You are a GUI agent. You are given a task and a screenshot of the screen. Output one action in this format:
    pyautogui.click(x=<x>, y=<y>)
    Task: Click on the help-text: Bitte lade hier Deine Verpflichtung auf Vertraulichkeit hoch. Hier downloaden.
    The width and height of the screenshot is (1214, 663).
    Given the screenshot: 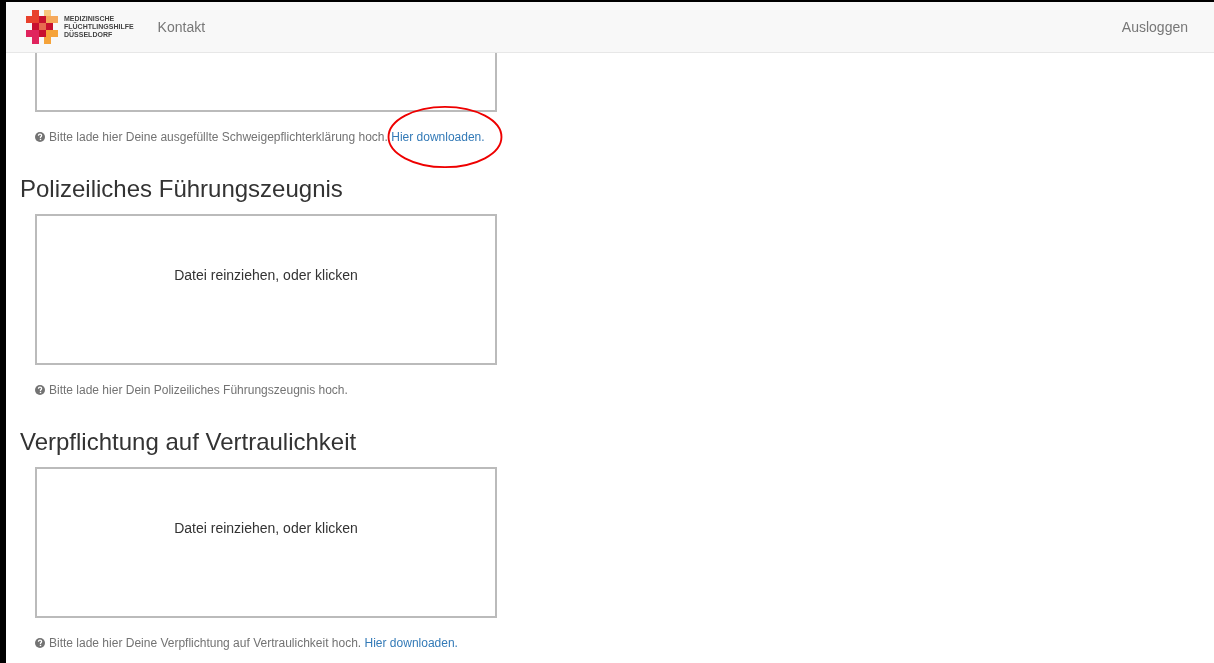 What is the action you would take?
    pyautogui.click(x=253, y=643)
    